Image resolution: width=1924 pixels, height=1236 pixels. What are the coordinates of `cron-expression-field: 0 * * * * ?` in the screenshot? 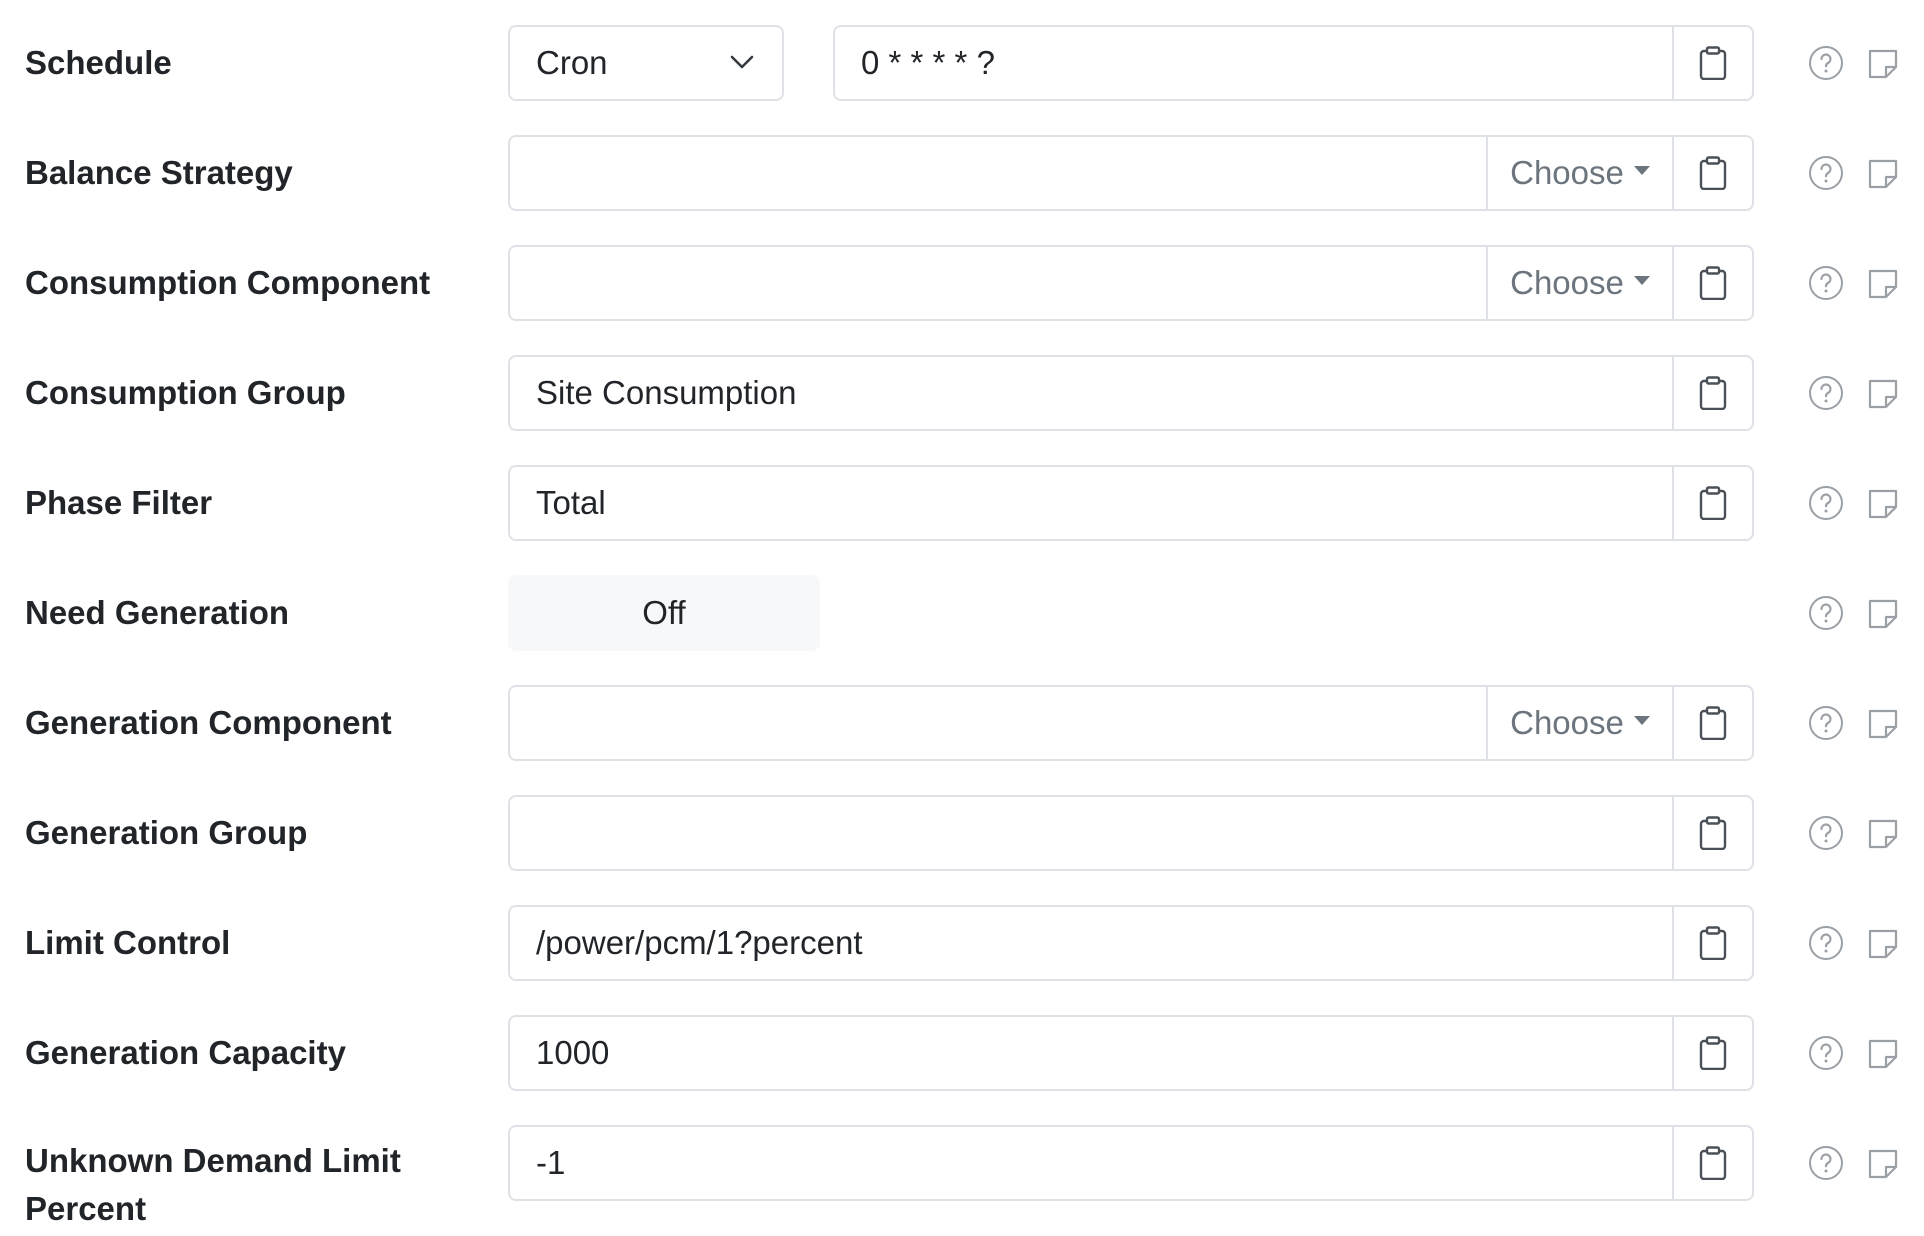 It's located at (1293, 63).